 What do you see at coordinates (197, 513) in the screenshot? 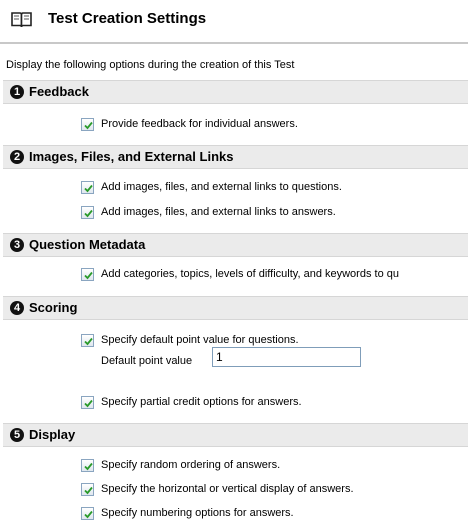
I see `option-label: Specify numbering options for answers.` at bounding box center [197, 513].